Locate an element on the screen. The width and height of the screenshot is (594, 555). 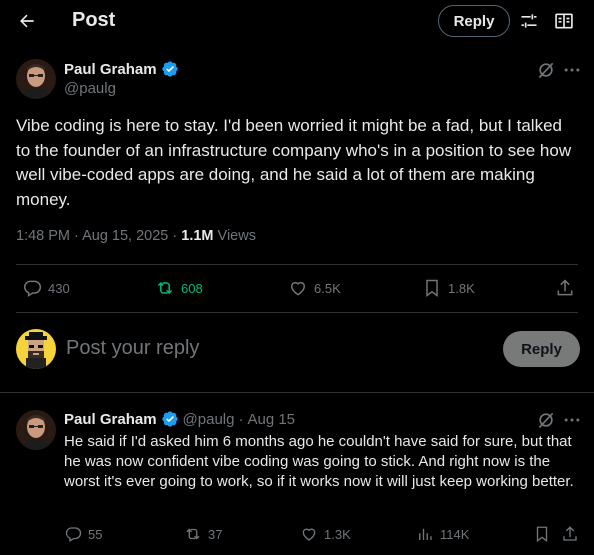
reply-handle: @paulg is located at coordinates (209, 419).